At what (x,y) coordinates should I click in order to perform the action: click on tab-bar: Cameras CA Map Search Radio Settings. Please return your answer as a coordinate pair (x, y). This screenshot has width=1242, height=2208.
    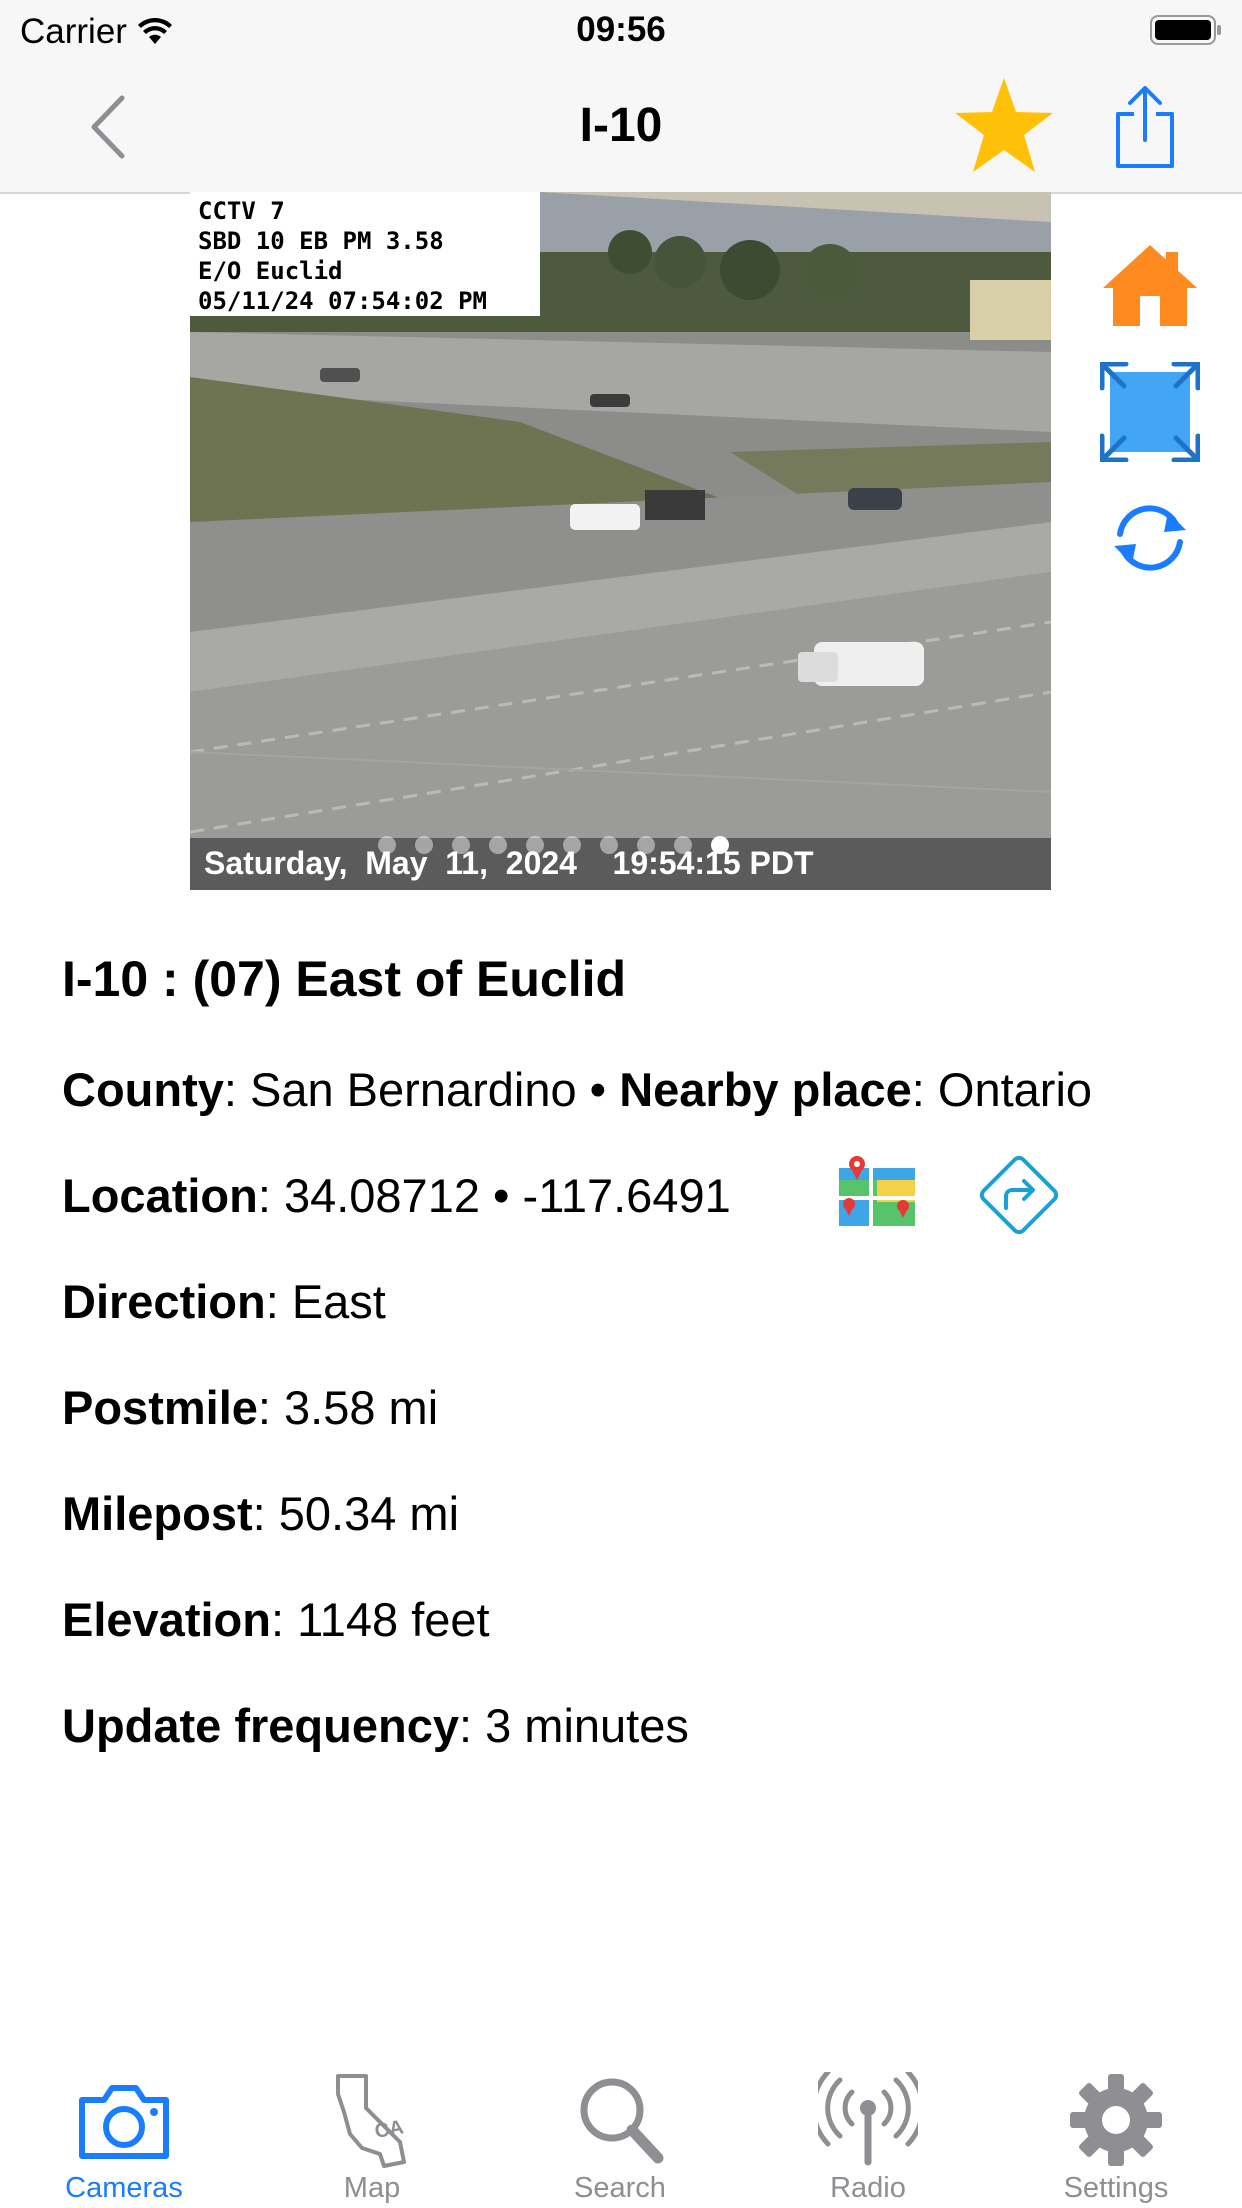
    Looking at the image, I should click on (621, 2133).